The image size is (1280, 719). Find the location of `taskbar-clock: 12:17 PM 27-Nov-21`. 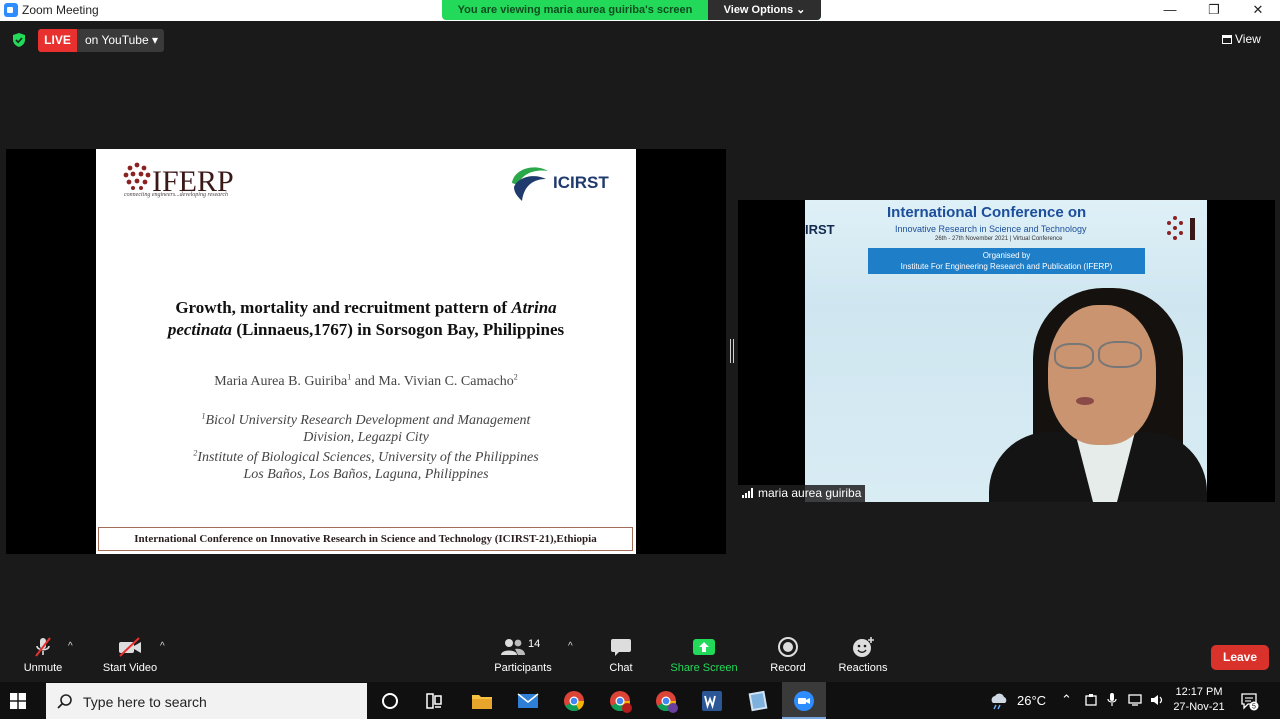

taskbar-clock: 12:17 PM 27-Nov-21 is located at coordinates (1199, 700).